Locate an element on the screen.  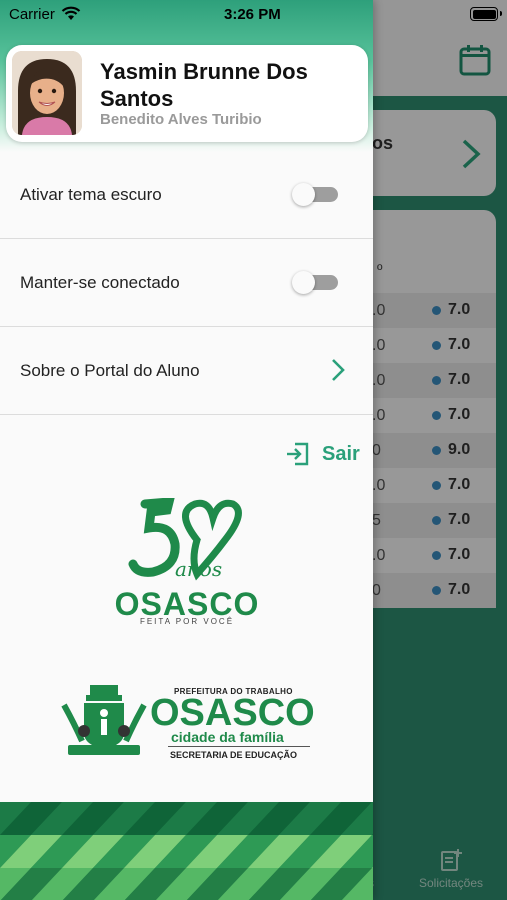
carrier-label: Carrier is located at coordinates (32, 14).